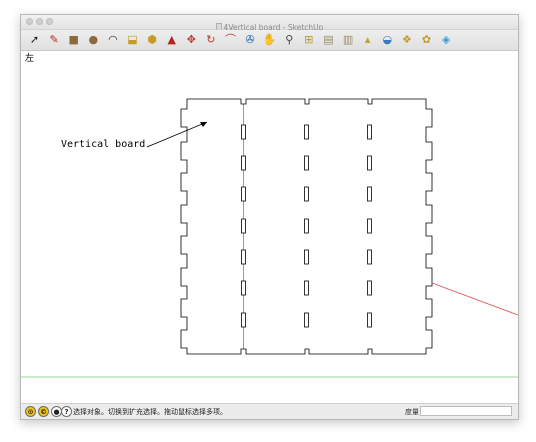 This screenshot has width=536, height=442. What do you see at coordinates (474, 299) in the screenshot?
I see `red-axis-line` at bounding box center [474, 299].